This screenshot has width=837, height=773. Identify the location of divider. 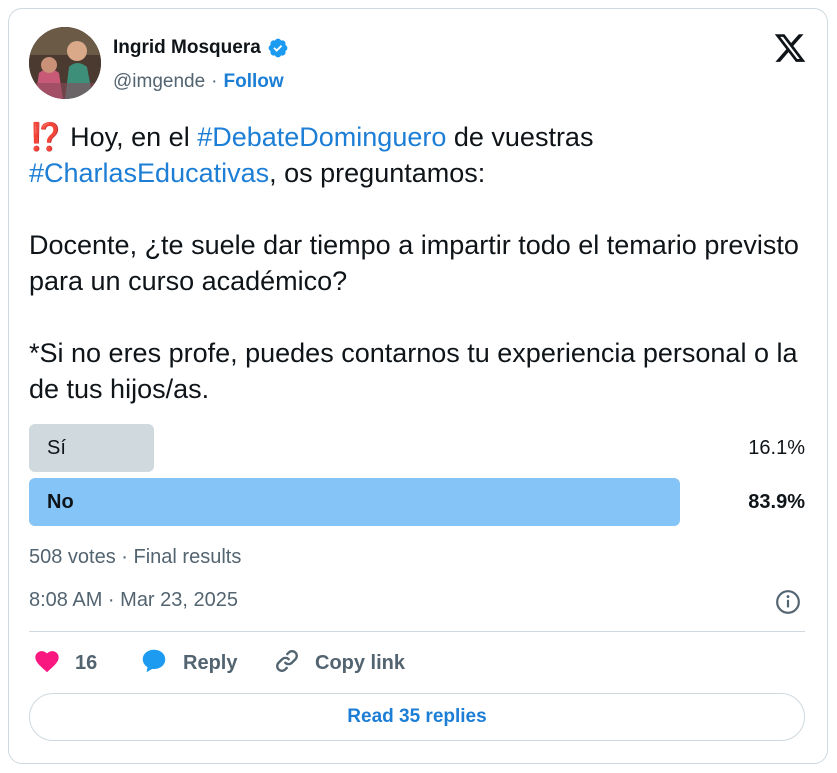
(417, 631).